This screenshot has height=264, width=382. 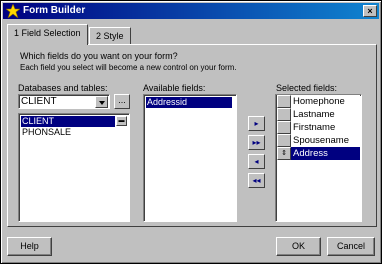 What do you see at coordinates (189, 102) in the screenshot?
I see `list-item: Addressid` at bounding box center [189, 102].